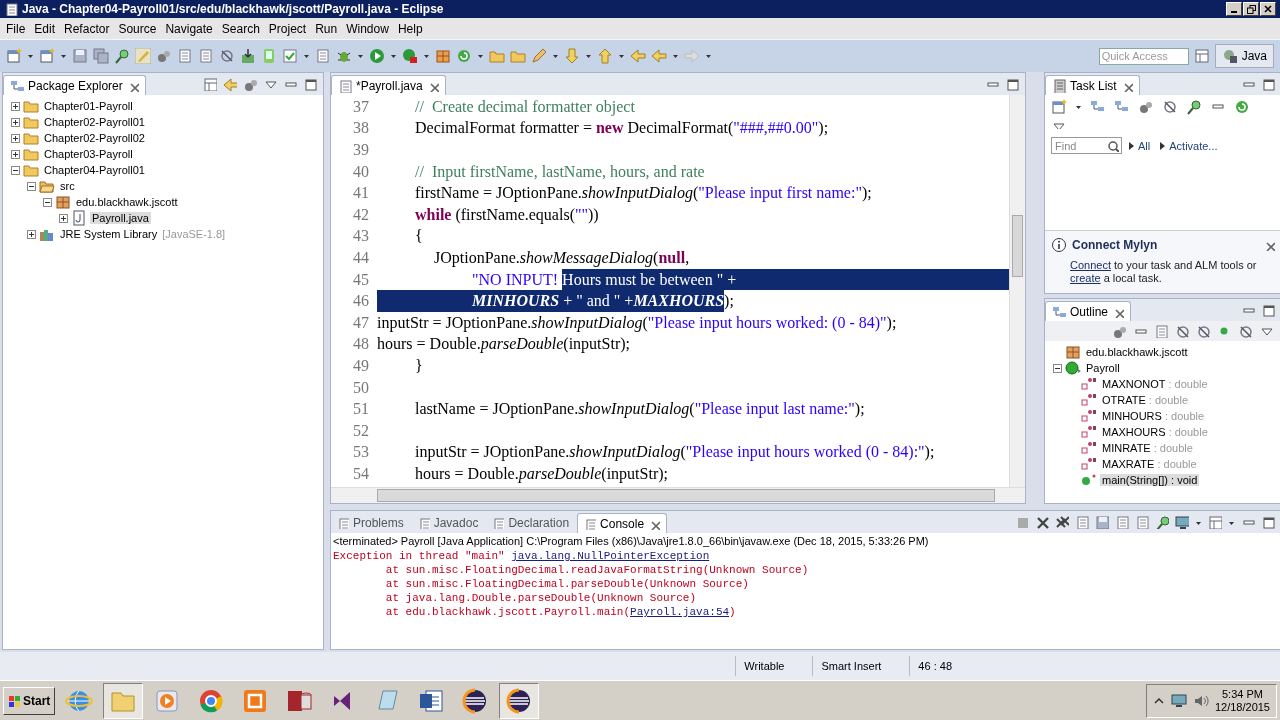 This screenshot has width=1280, height=720. I want to click on panel-tab: Declaration, so click(531, 523).